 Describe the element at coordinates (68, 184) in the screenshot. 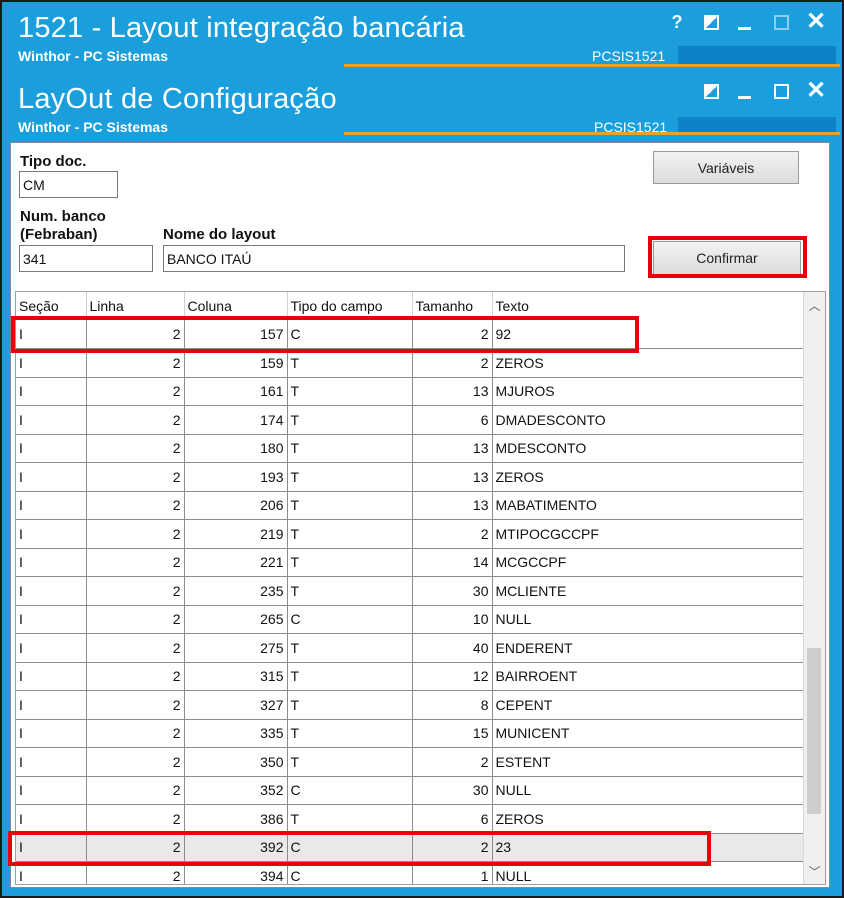

I see `tipo-doc-field` at that location.